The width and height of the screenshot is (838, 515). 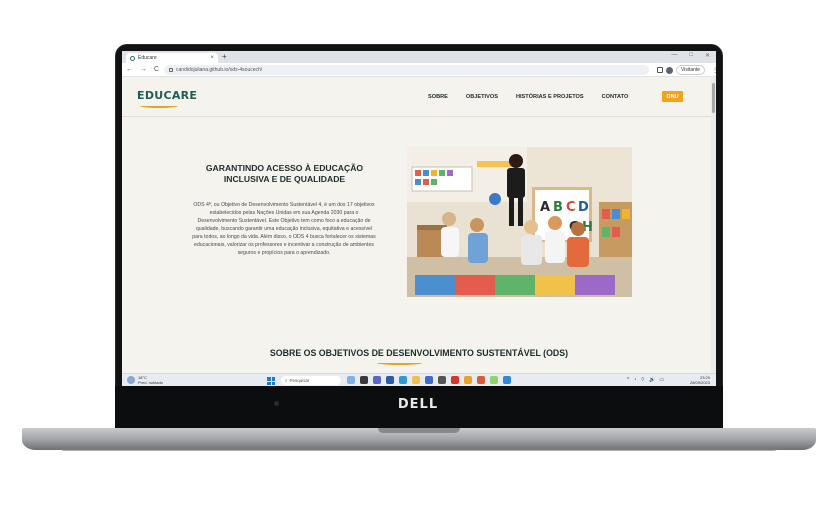 What do you see at coordinates (377, 380) in the screenshot?
I see `chat-app-icon` at bounding box center [377, 380].